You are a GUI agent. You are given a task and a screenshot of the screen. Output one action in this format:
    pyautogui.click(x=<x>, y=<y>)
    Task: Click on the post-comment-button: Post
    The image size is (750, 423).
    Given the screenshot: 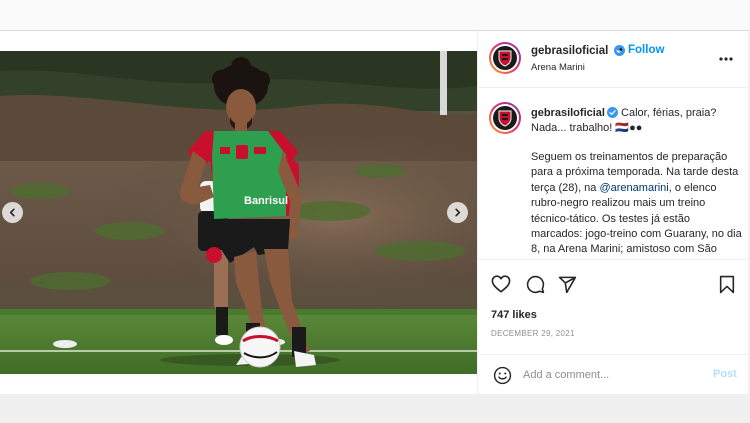 What is the action you would take?
    pyautogui.click(x=725, y=374)
    